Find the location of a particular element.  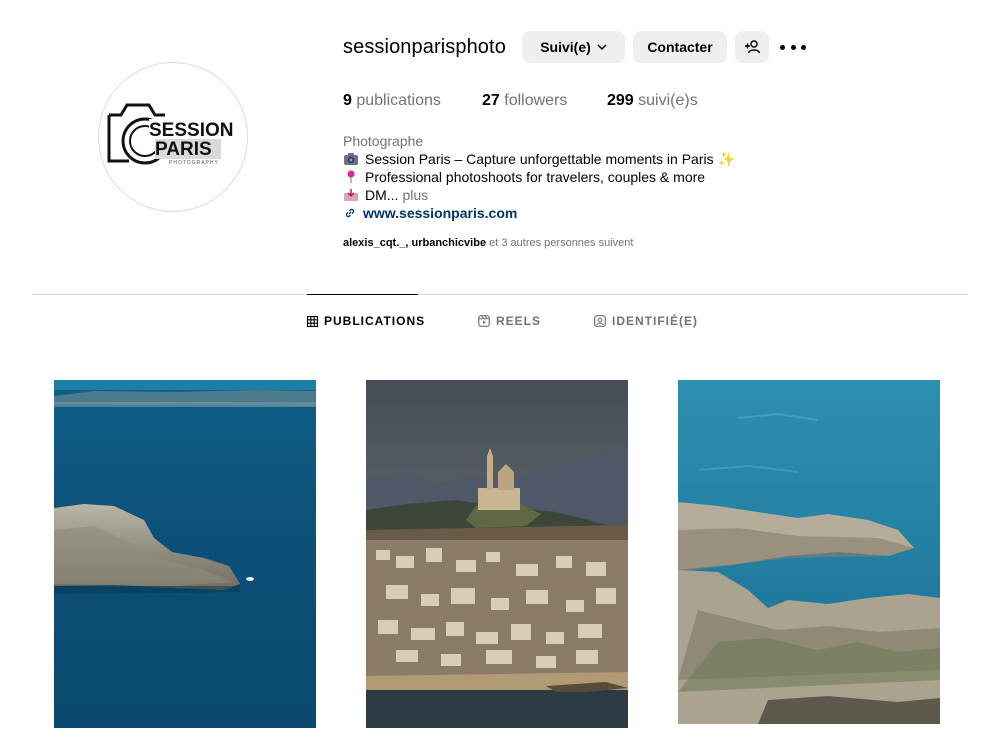

contact-button: Contacter is located at coordinates (680, 47).